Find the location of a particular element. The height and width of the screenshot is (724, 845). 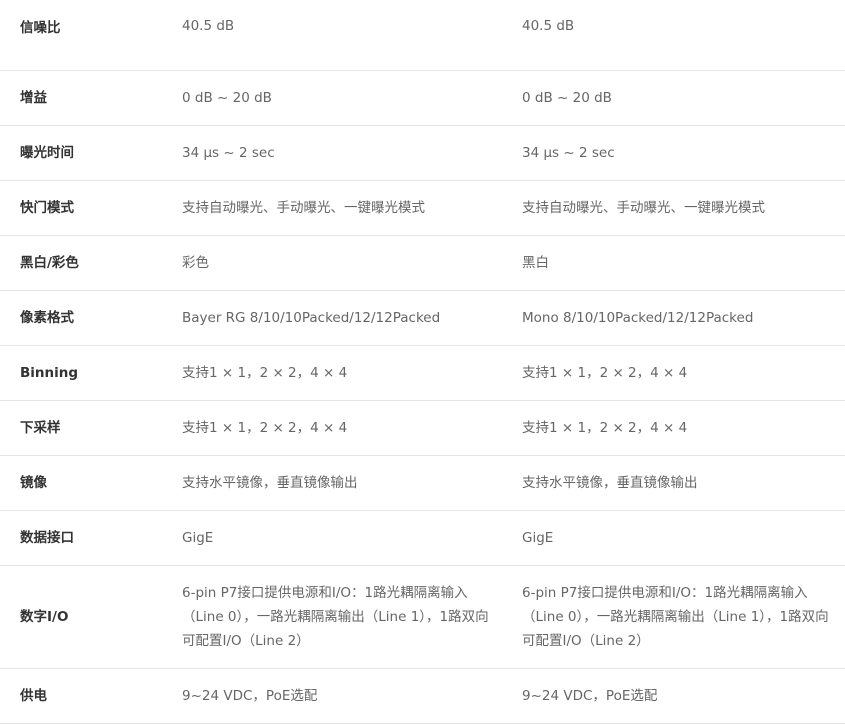

spec-row-gain: 增益 0 dB ~ 20 dB 0 dB ~ 20 dB is located at coordinates (422, 98).